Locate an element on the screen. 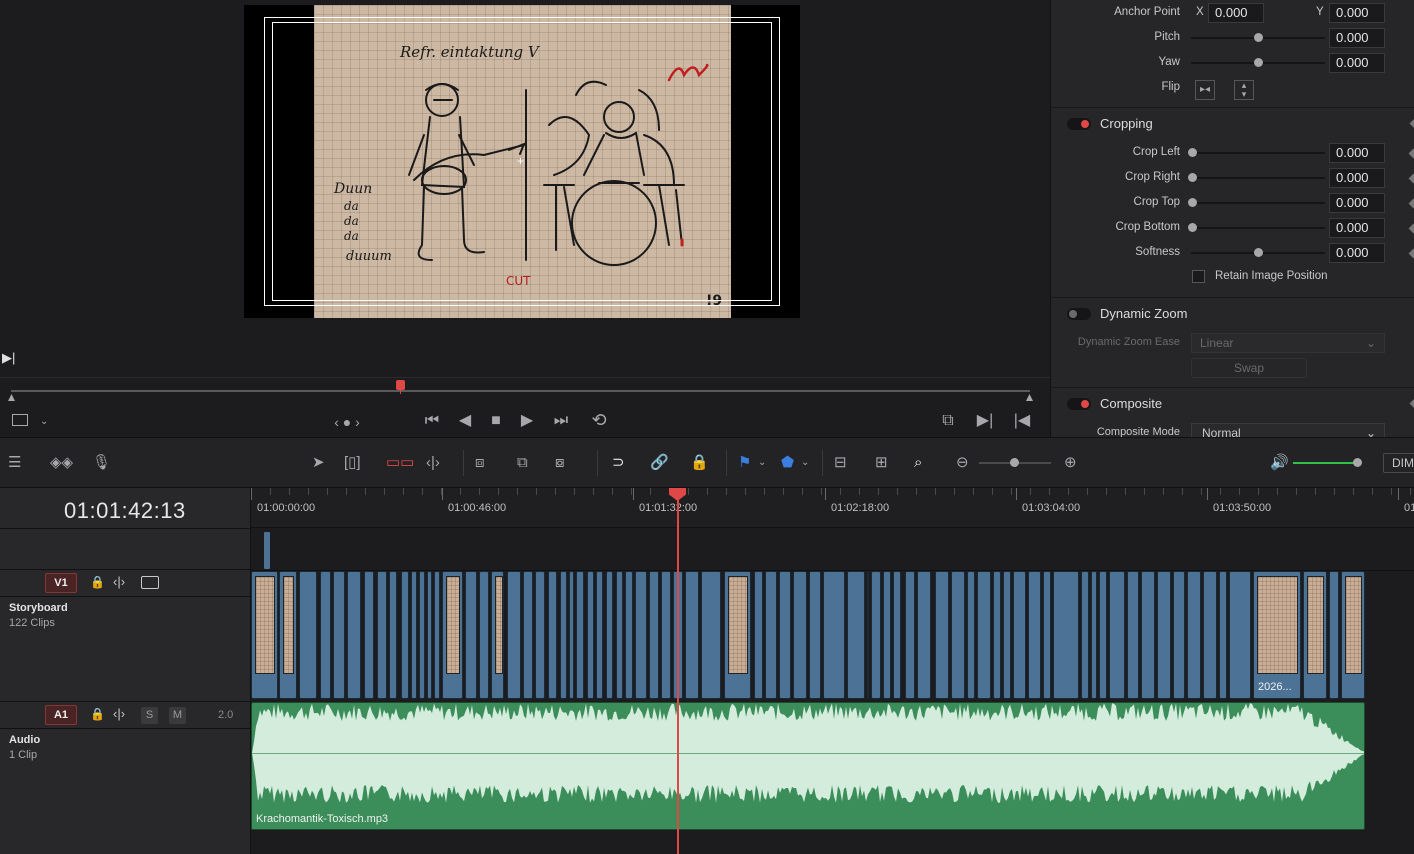  crop-right-knob is located at coordinates (1192, 177).